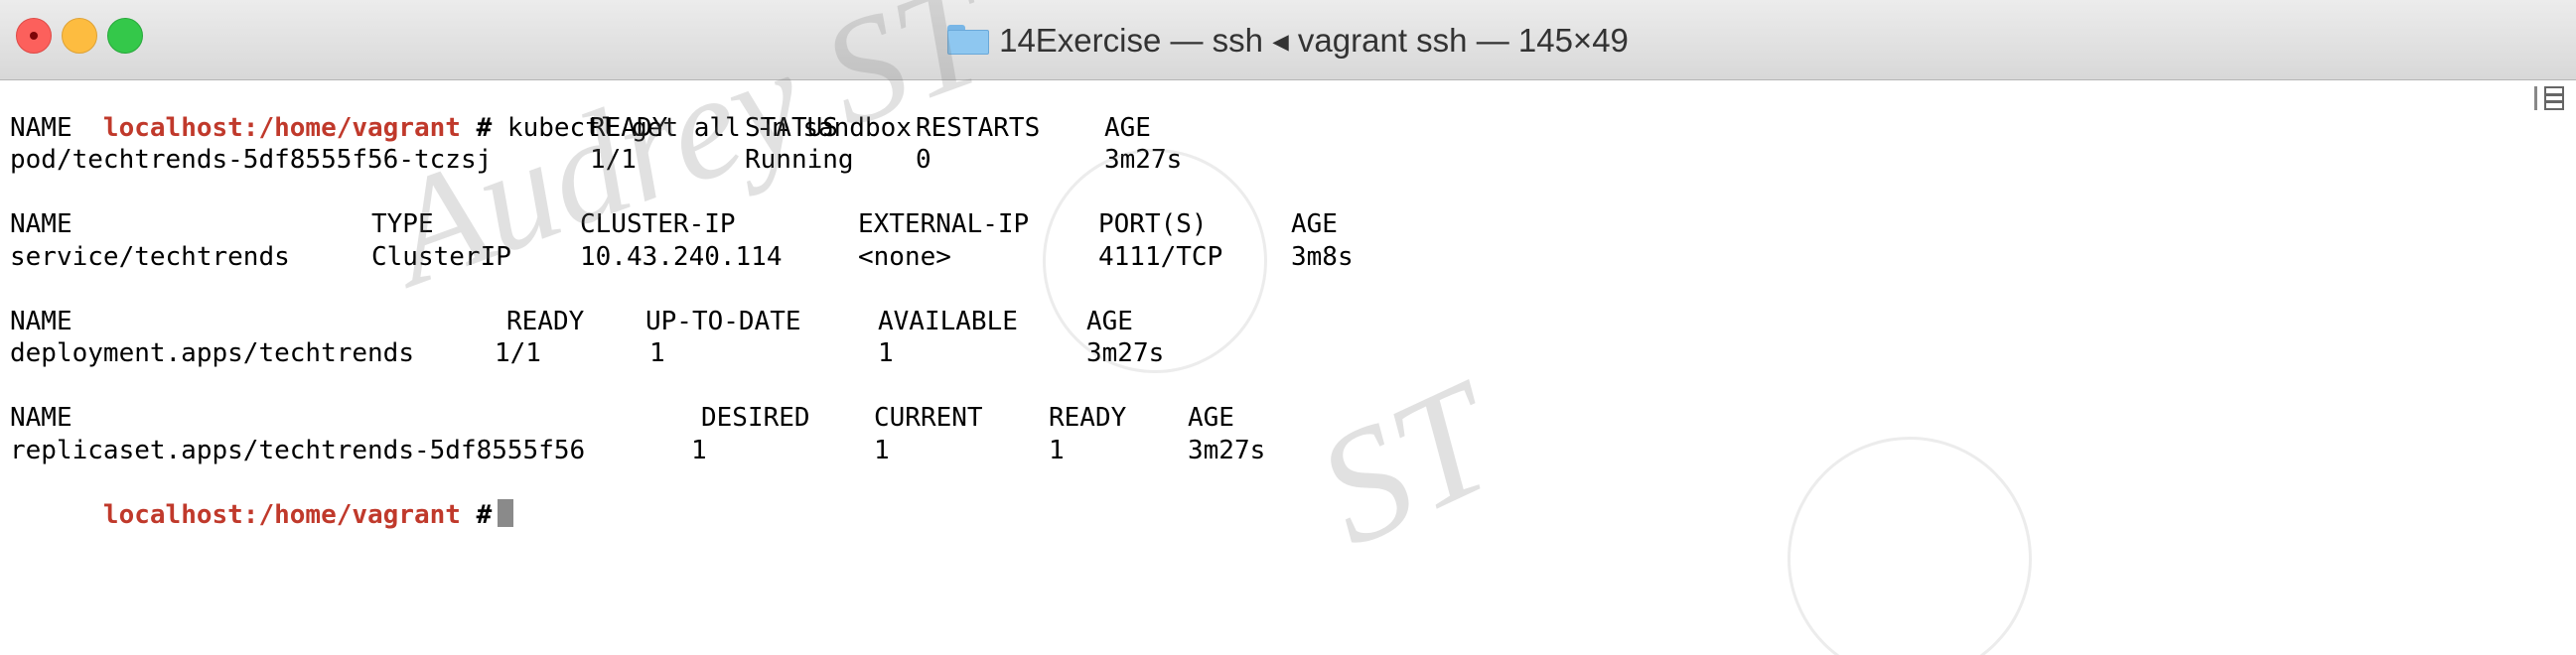  I want to click on col-header: CURRENT, so click(929, 418).